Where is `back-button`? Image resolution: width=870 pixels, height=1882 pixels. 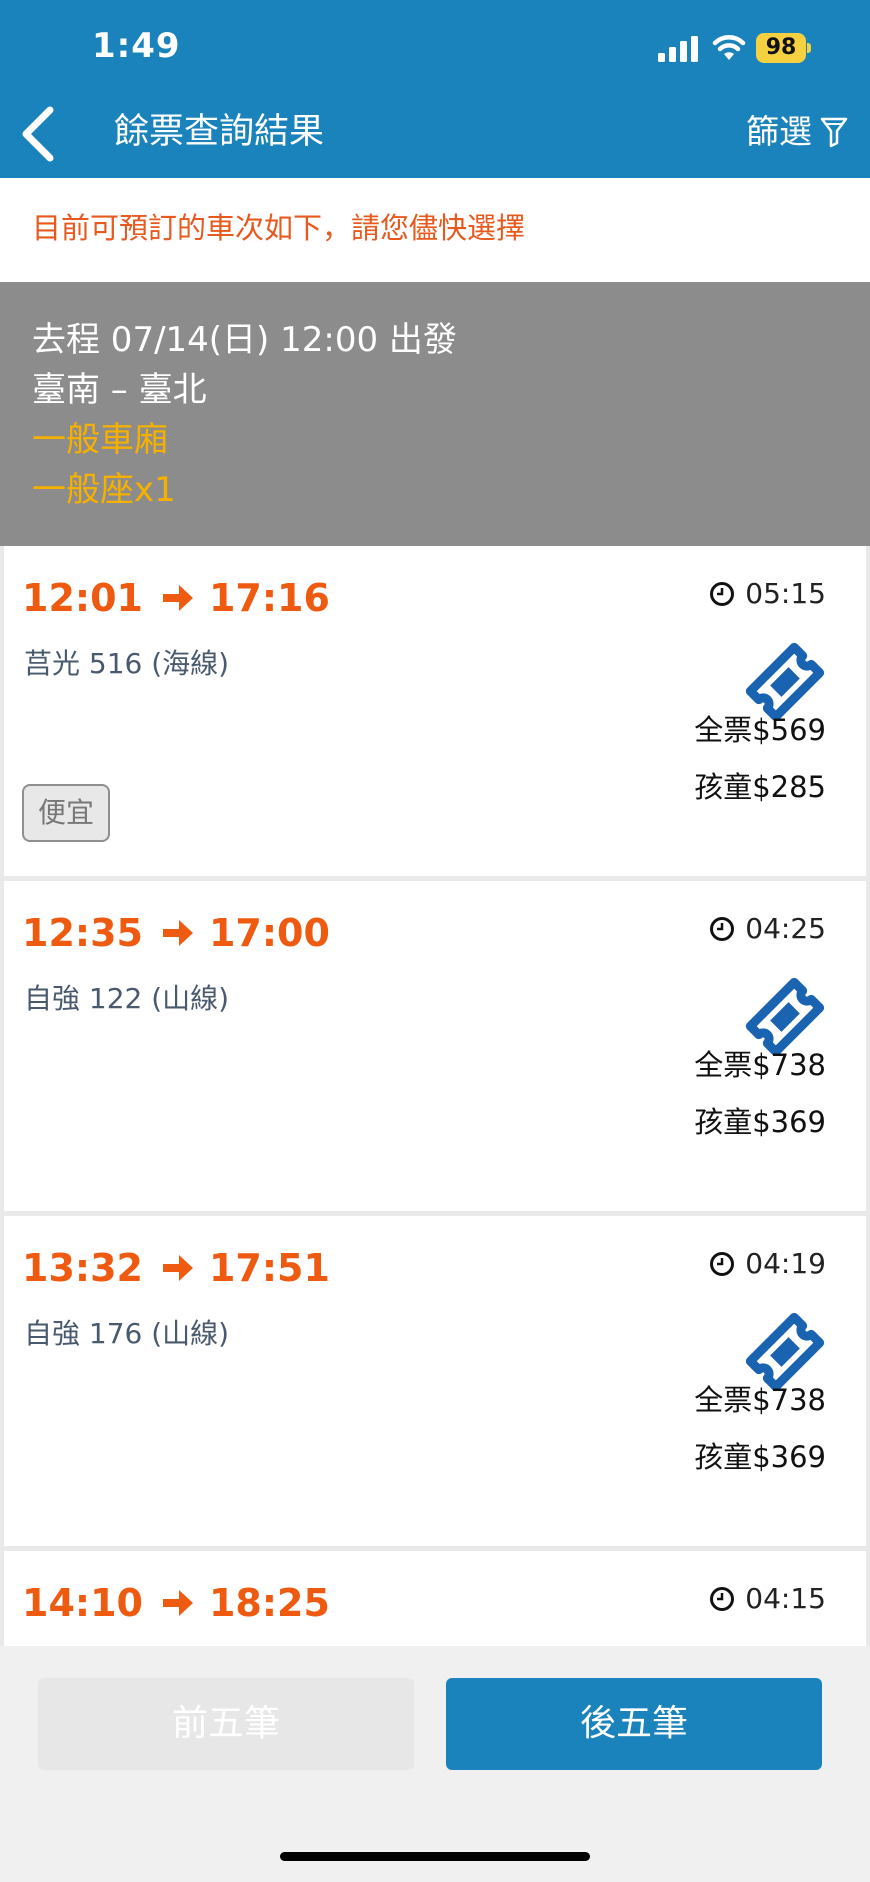
back-button is located at coordinates (38, 134).